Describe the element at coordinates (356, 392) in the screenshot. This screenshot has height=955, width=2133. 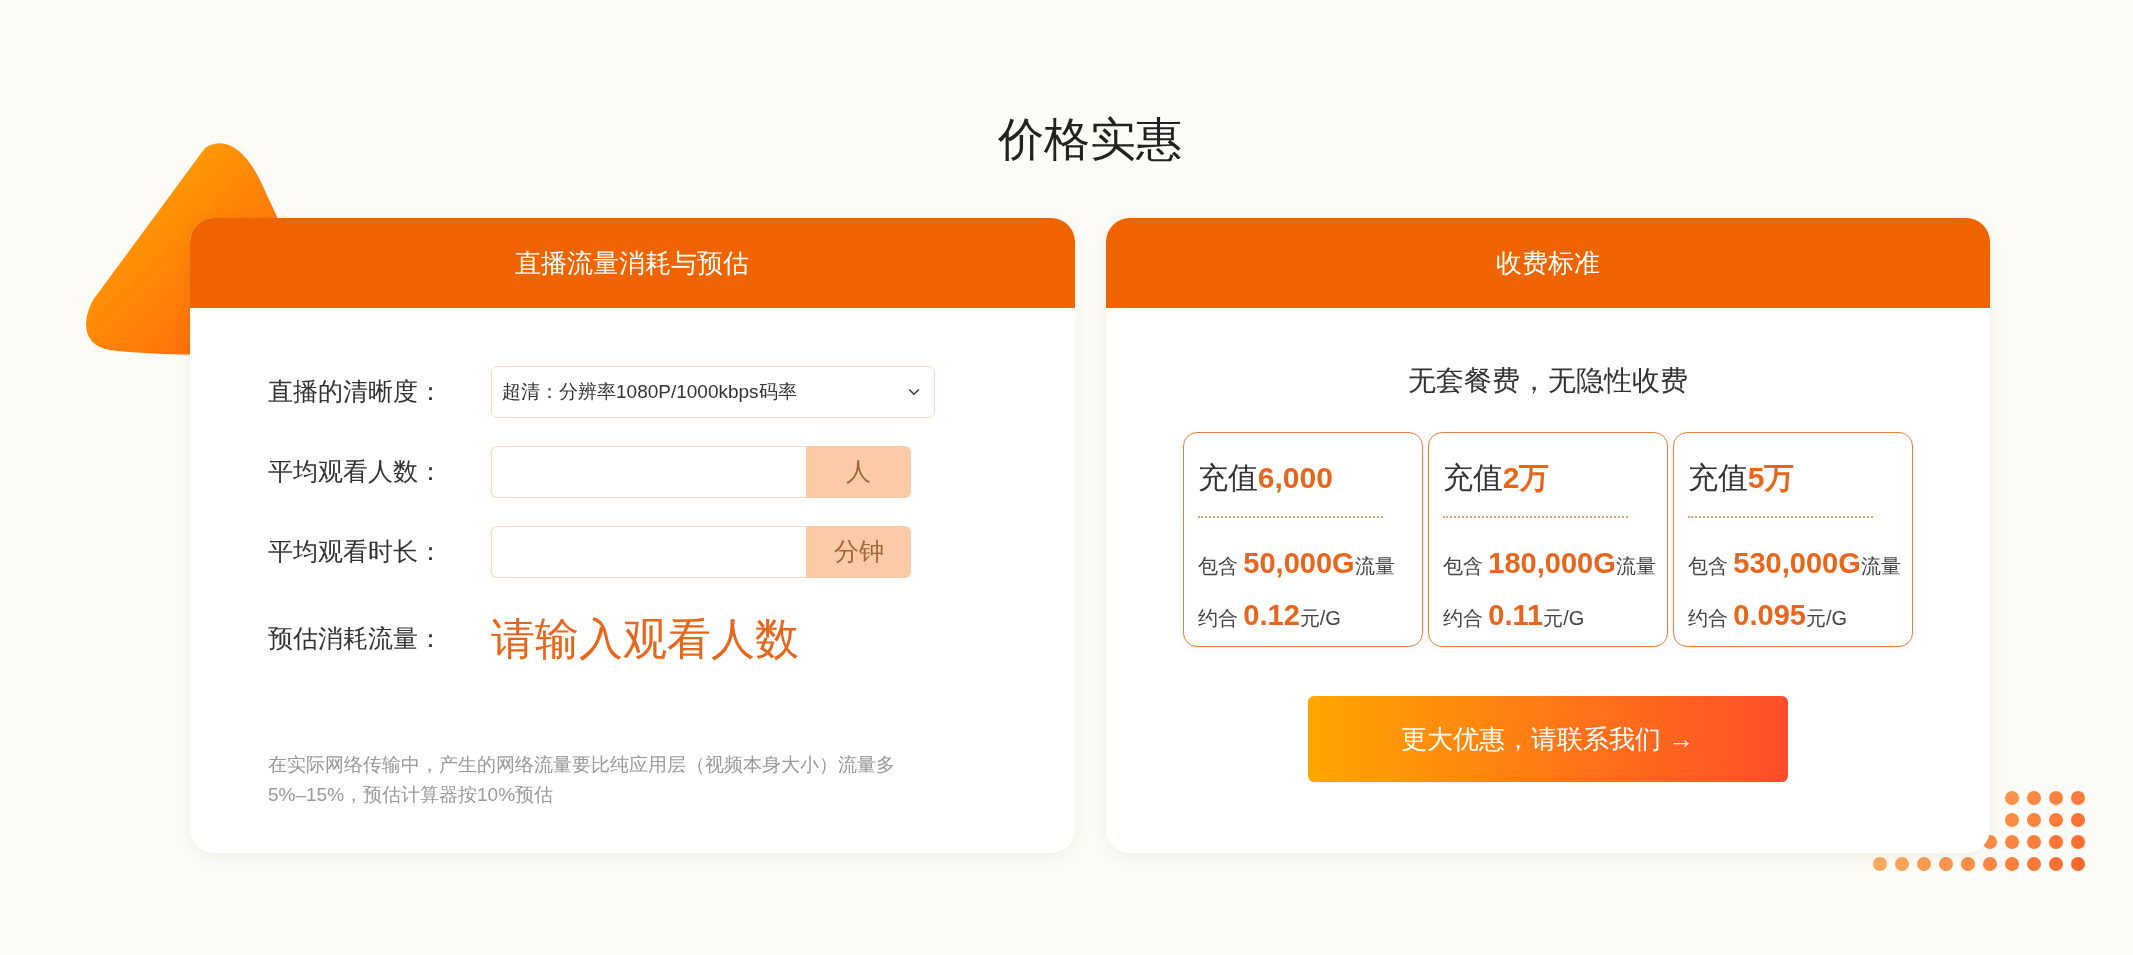
I see `field-label: 直播的清晰度：` at that location.